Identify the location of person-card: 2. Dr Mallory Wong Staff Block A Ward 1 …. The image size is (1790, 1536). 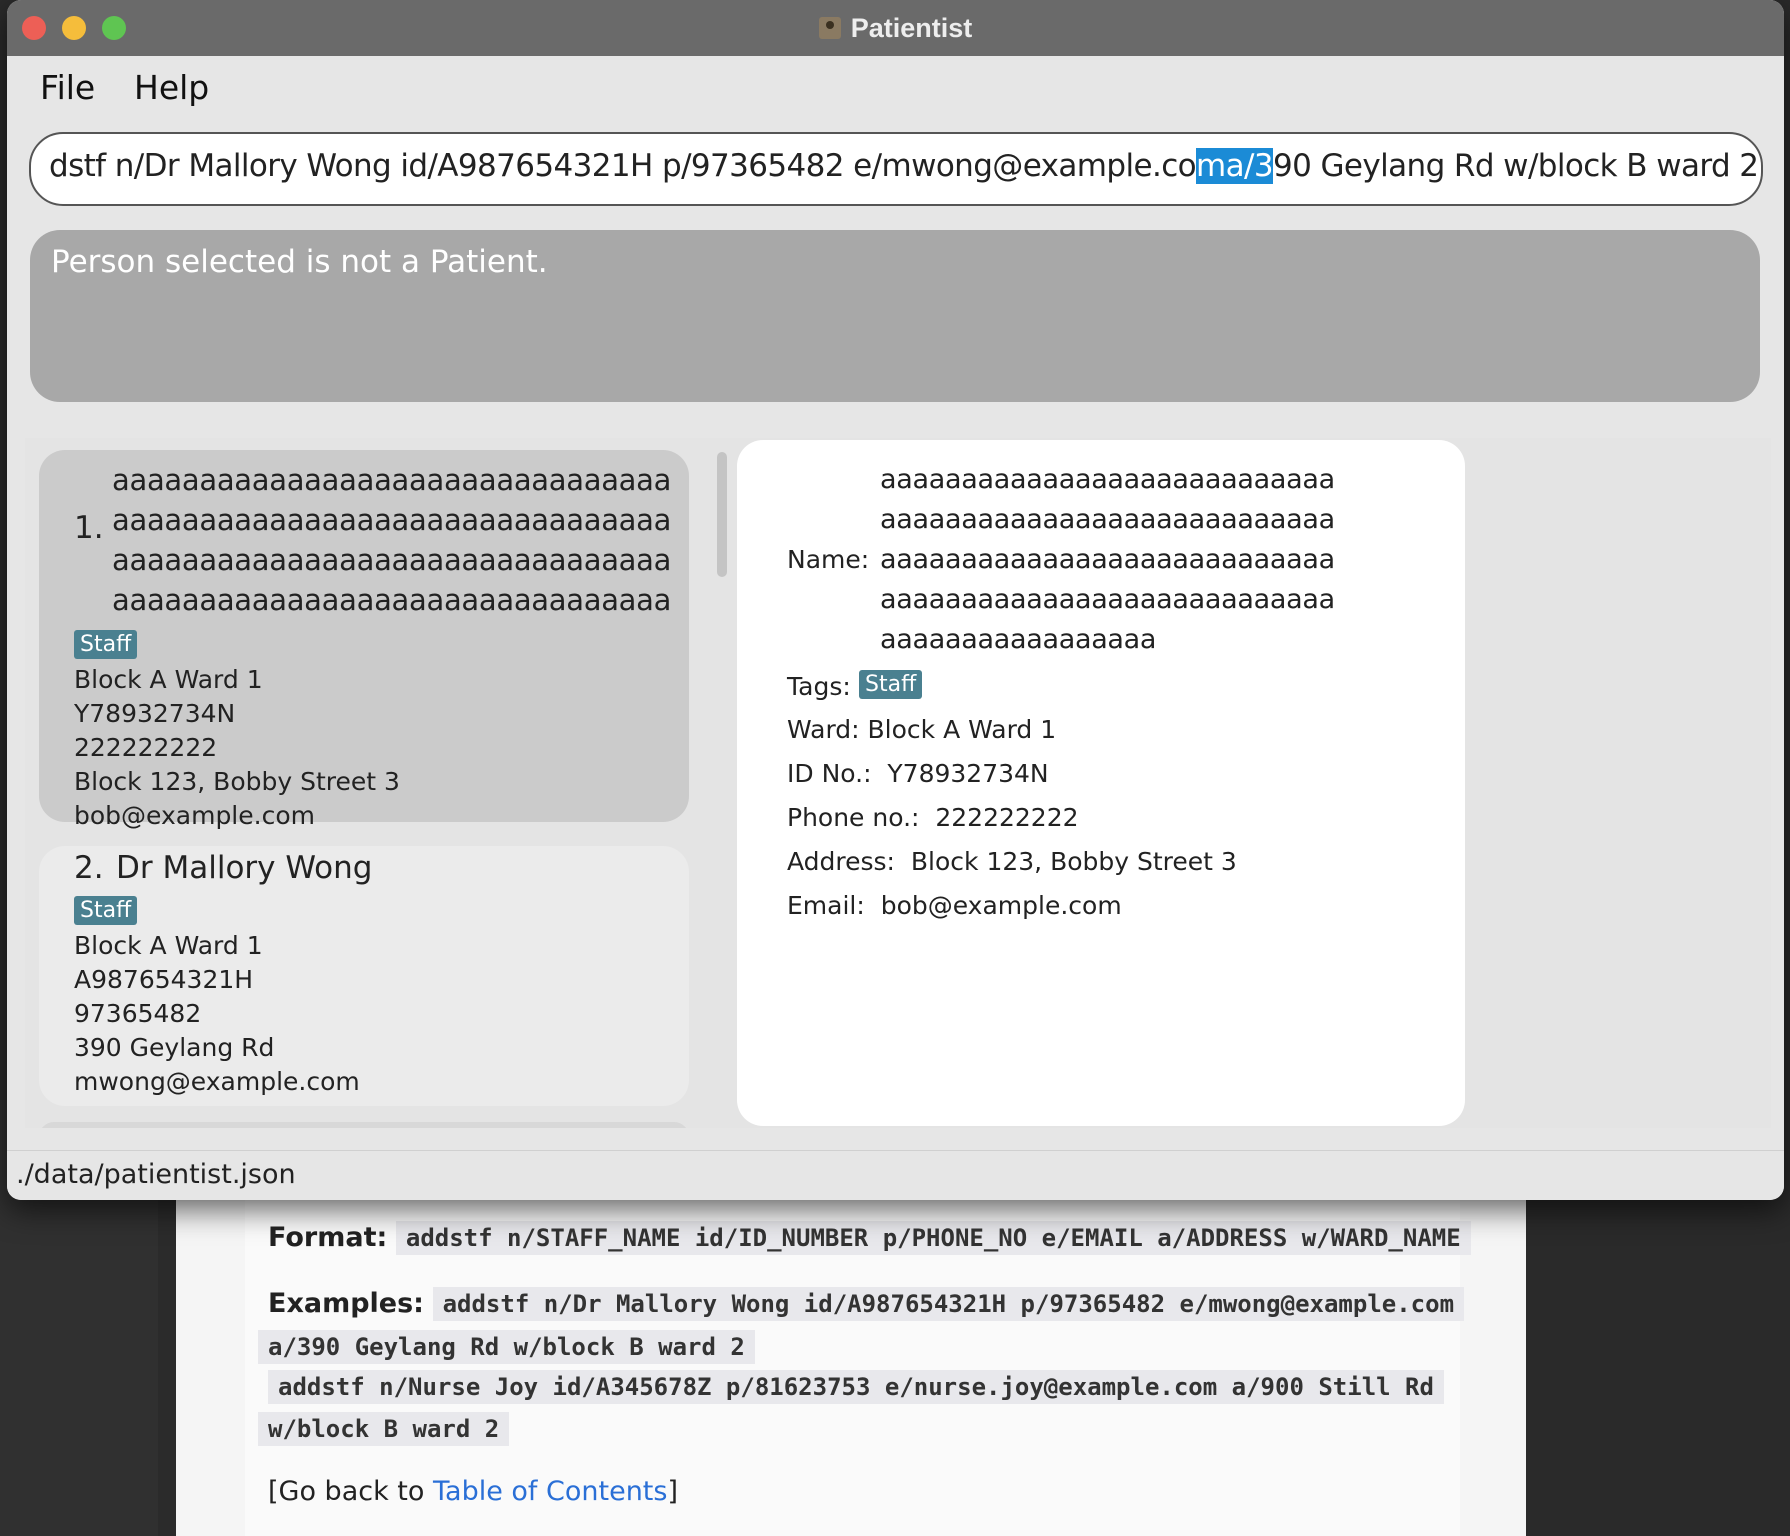
(364, 976).